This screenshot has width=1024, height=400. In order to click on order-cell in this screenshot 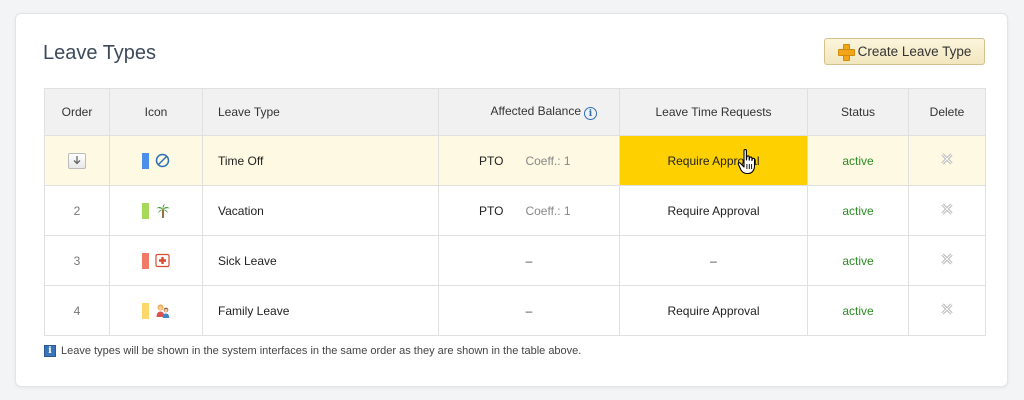, I will do `click(77, 160)`.